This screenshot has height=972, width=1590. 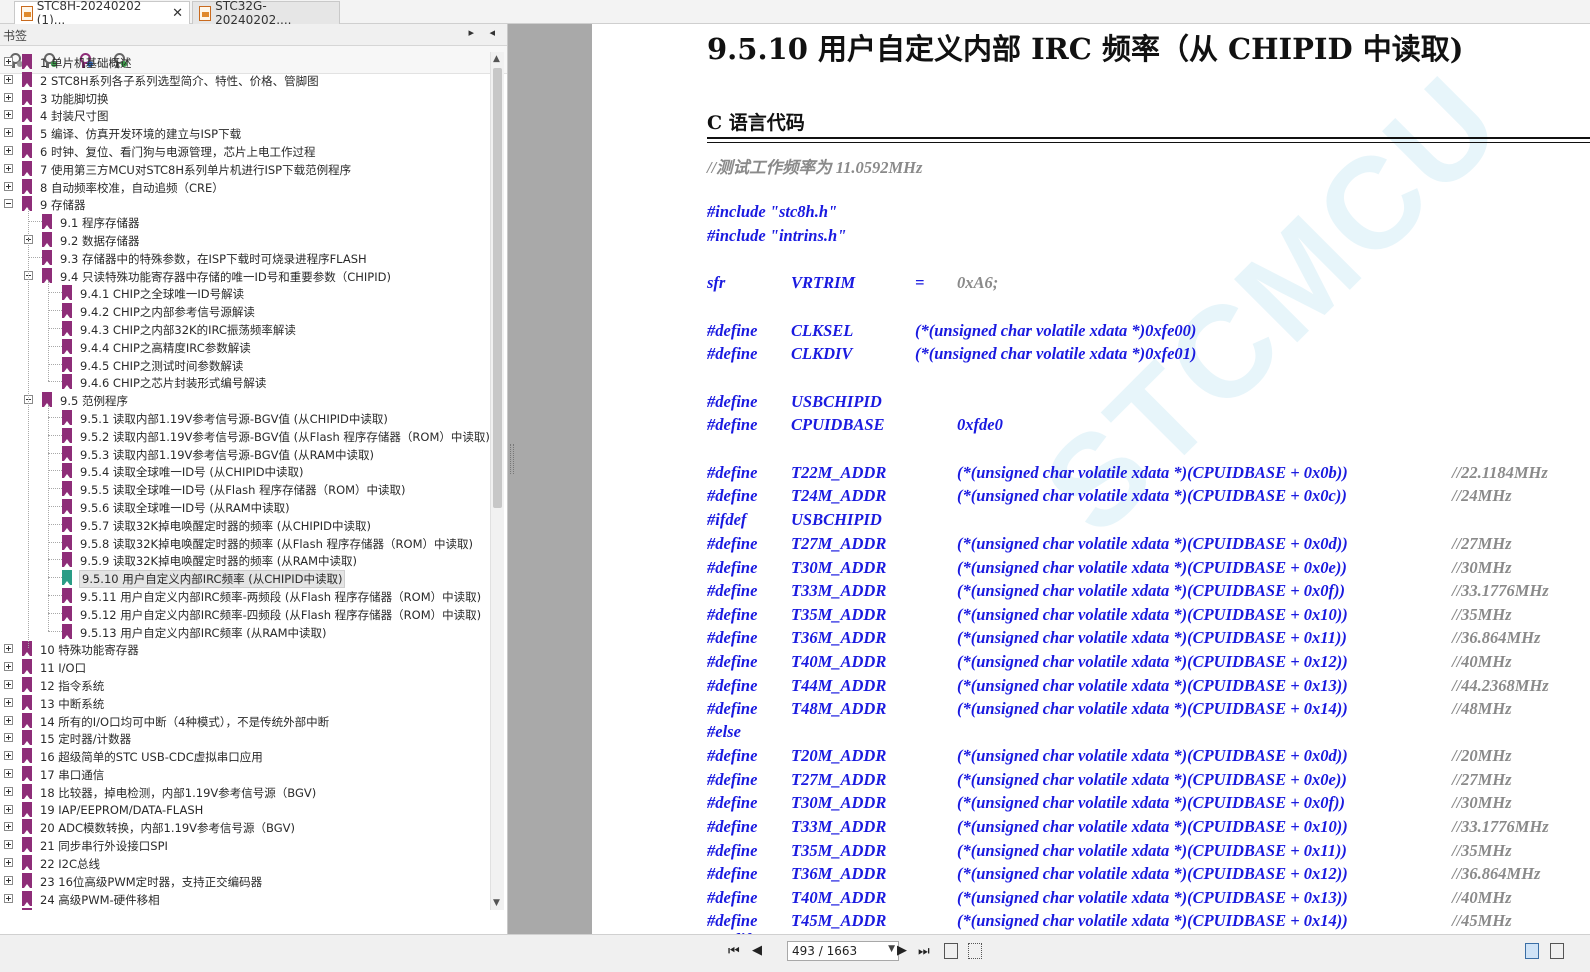 I want to click on bookmark-item: 9.5.13 用户自定义内部IRC频率 (从RAM中读取), so click(x=245, y=632).